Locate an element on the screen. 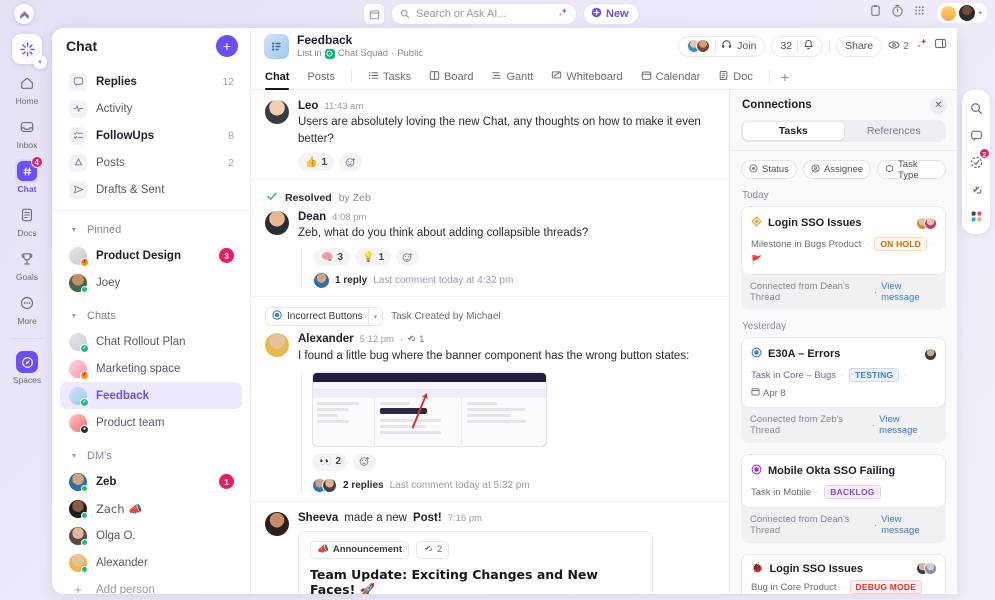  tab-references: References is located at coordinates (894, 131).